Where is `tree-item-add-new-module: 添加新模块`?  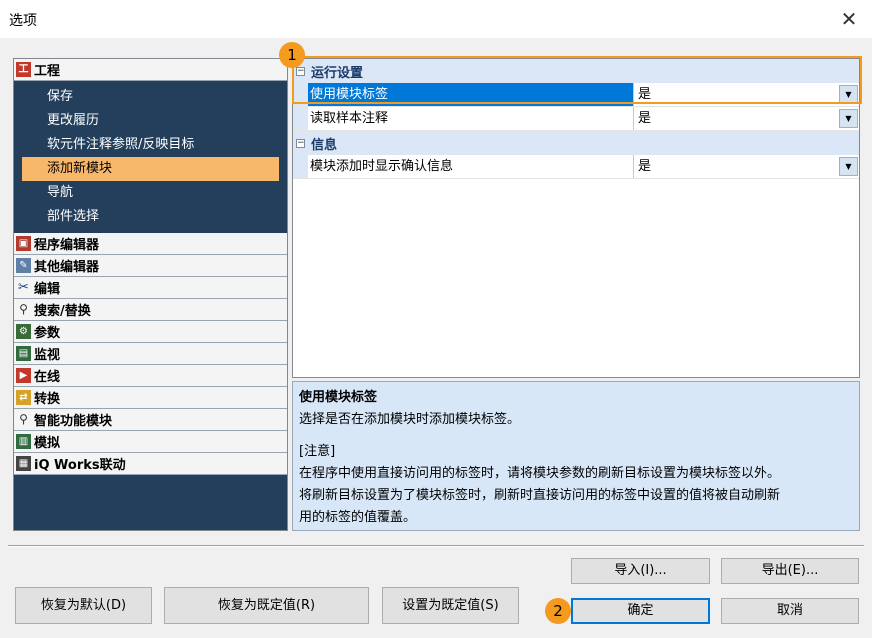 tree-item-add-new-module: 添加新模块 is located at coordinates (150, 169).